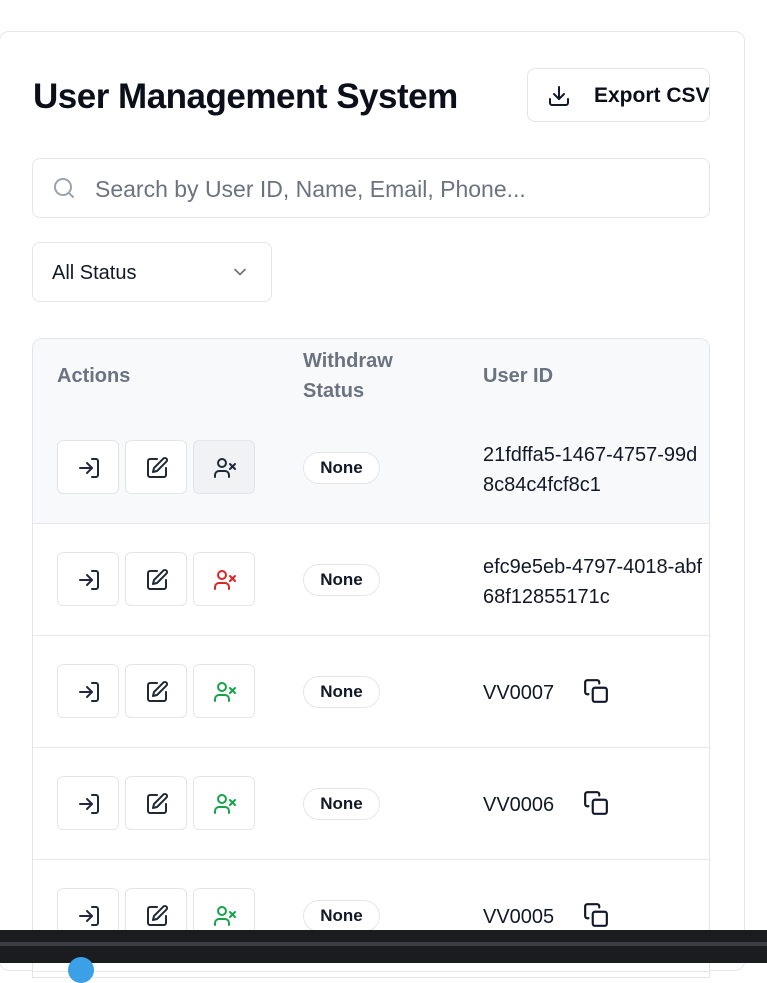 The height and width of the screenshot is (983, 767). Describe the element at coordinates (94, 376) in the screenshot. I see `column-header-actions: Actions` at that location.